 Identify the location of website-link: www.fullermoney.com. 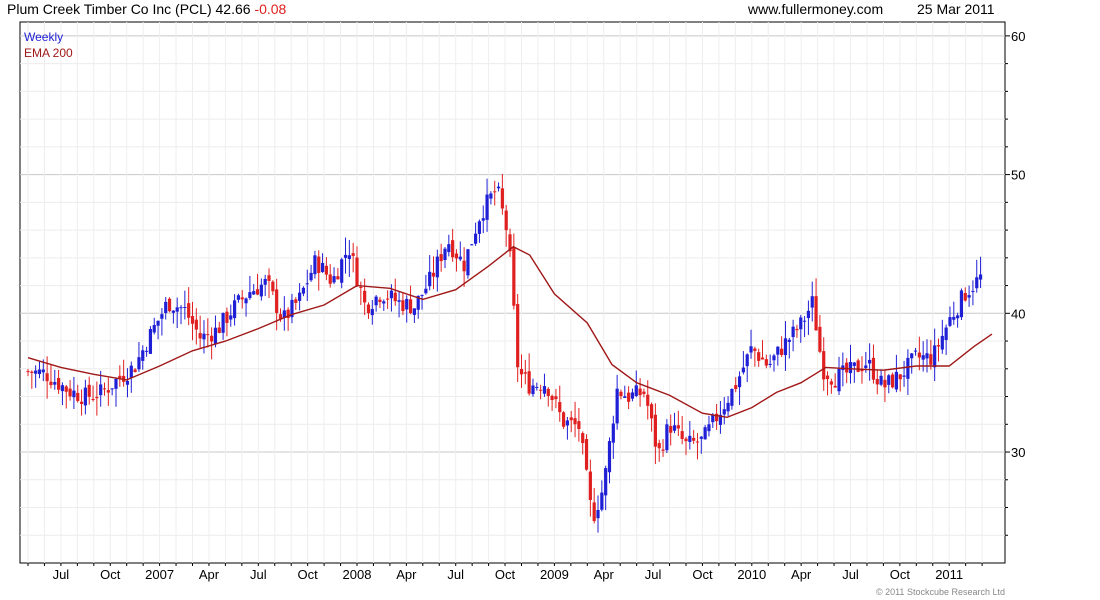
(815, 9).